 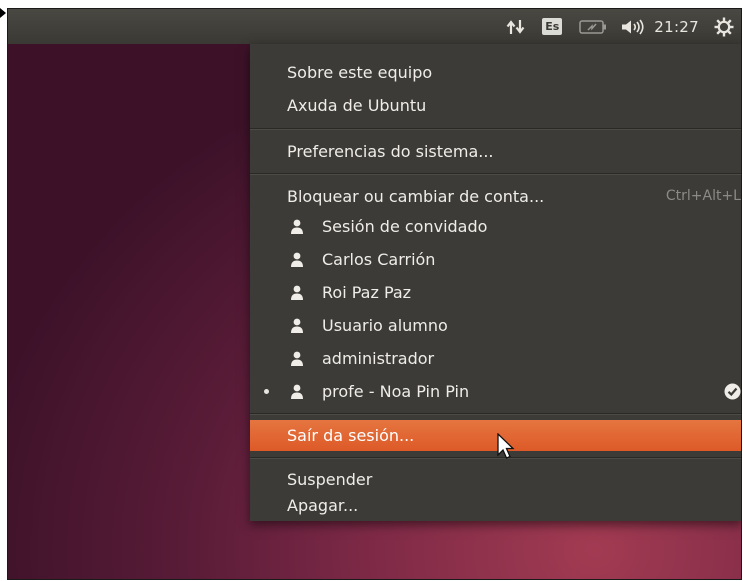 I want to click on menu-item-user-profe: profe - Noa Pin Pin, so click(x=495, y=391).